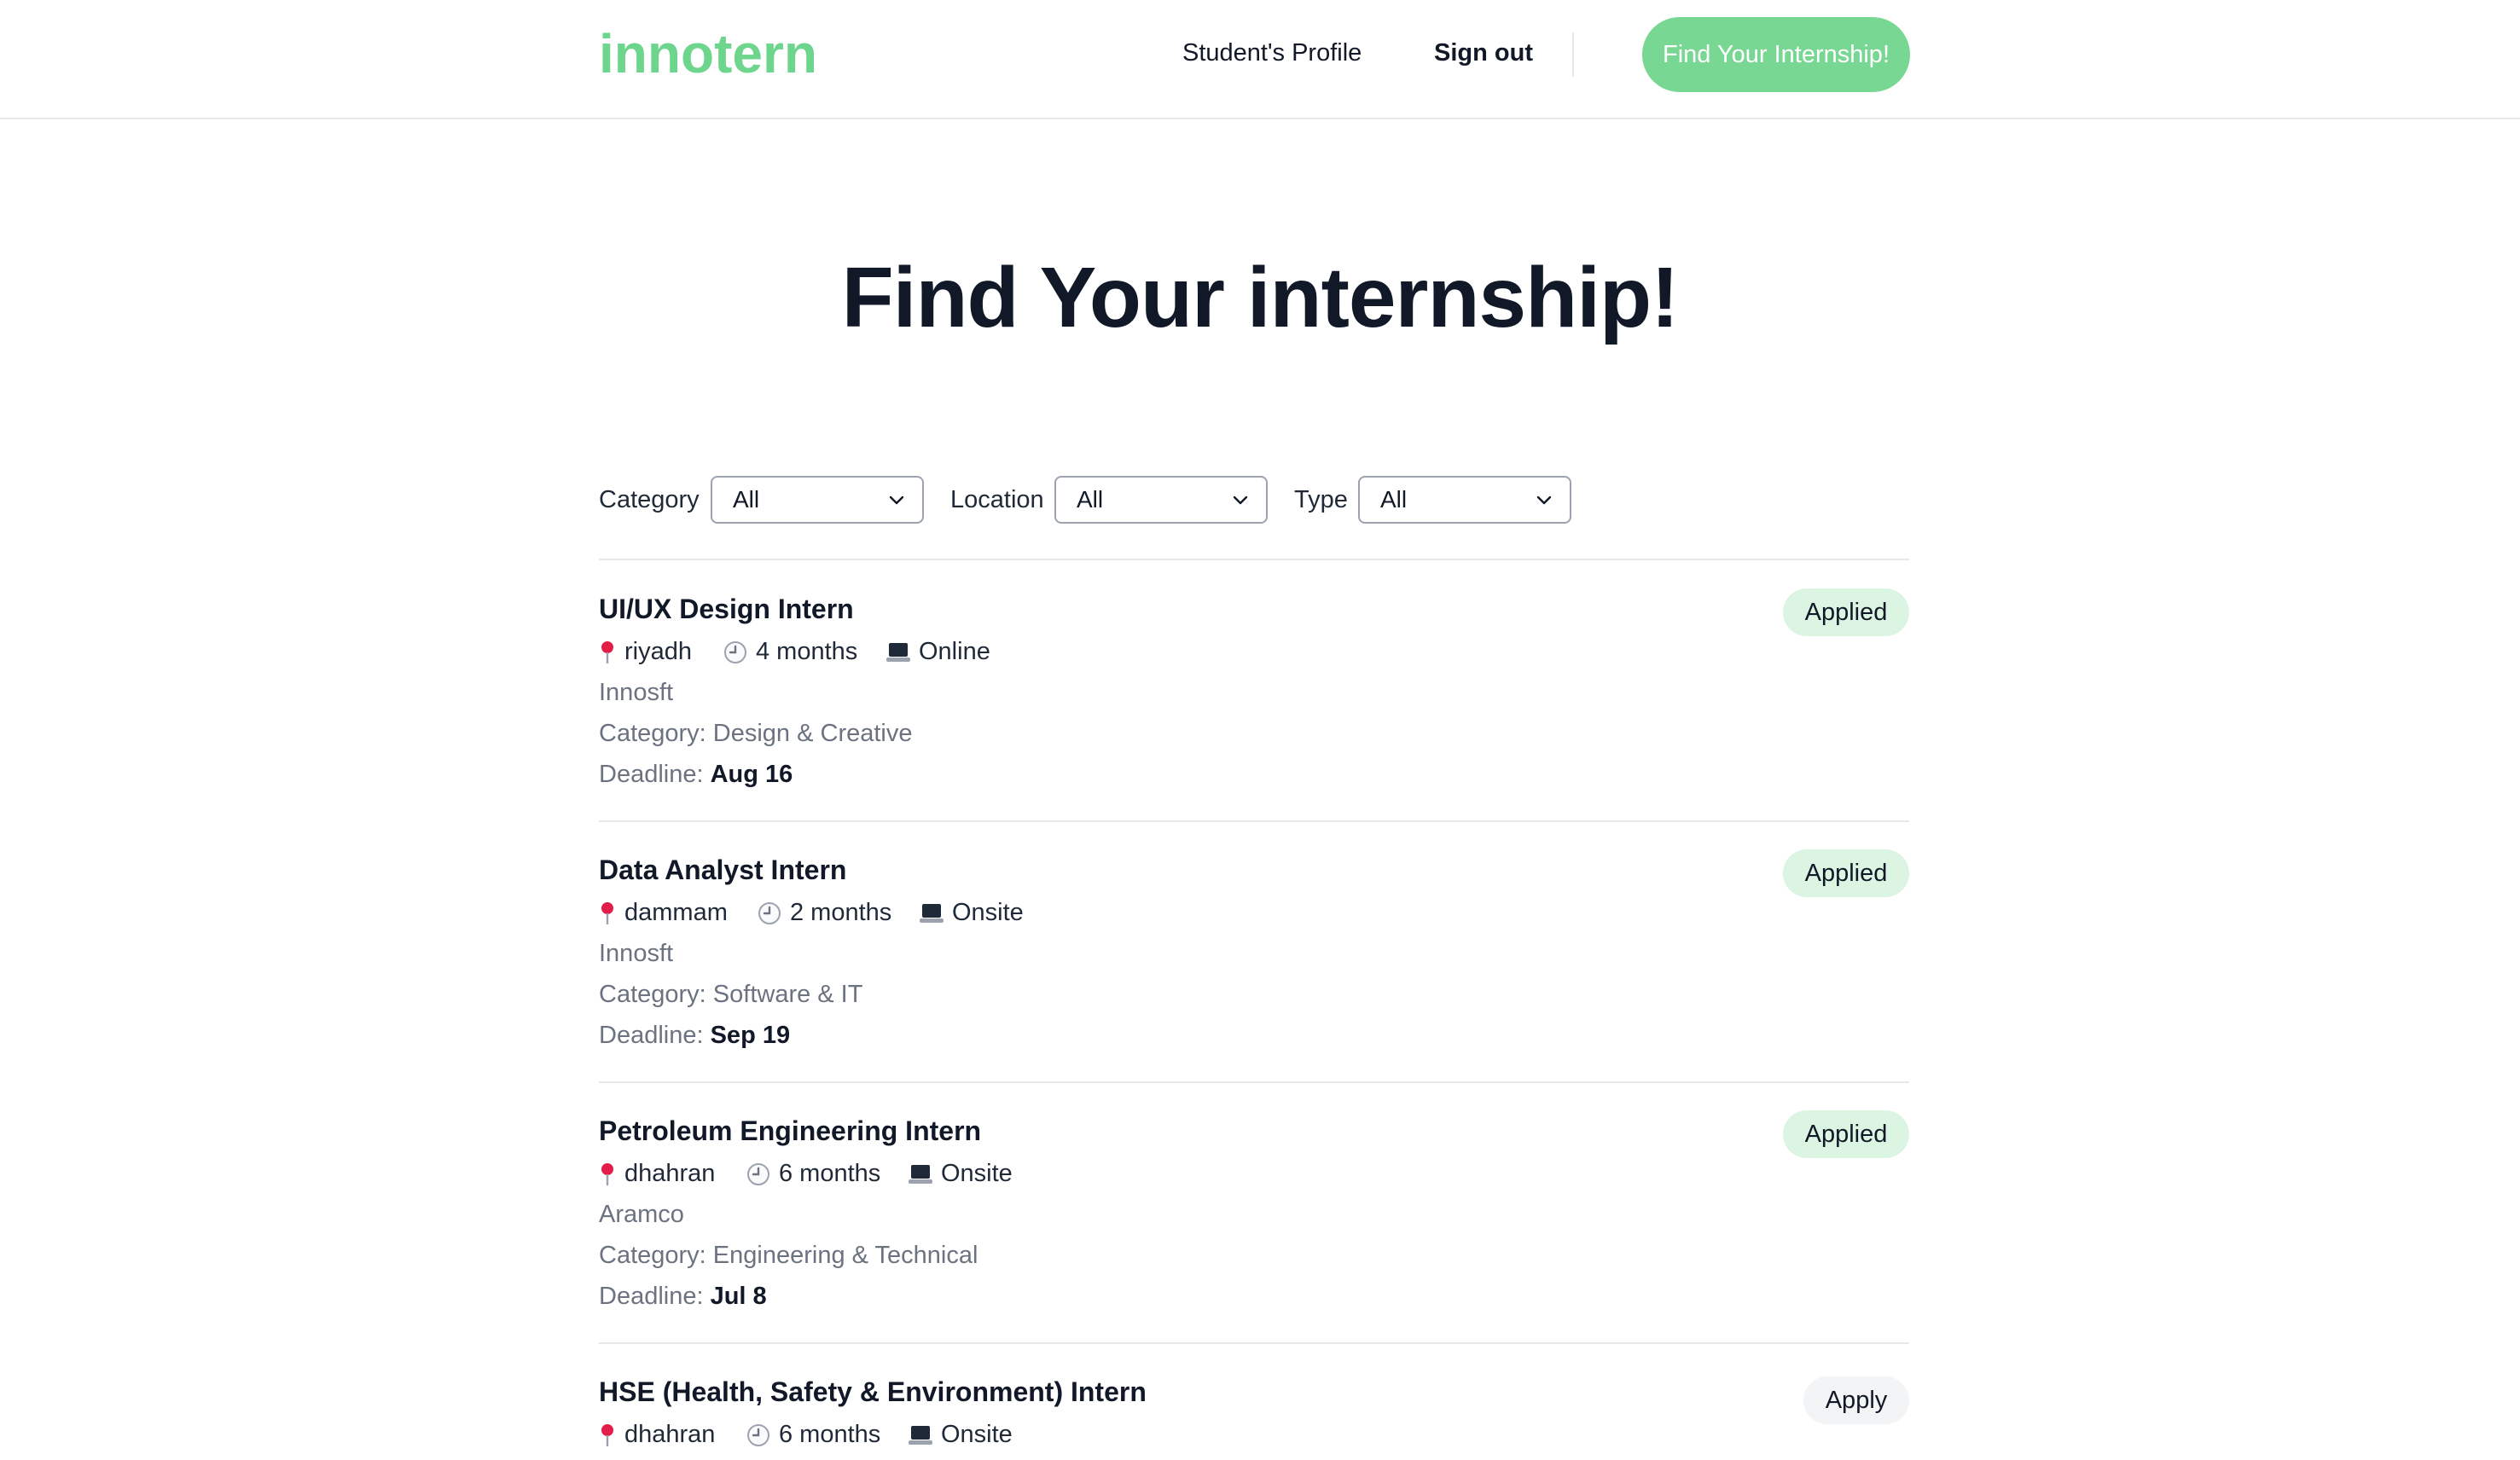  What do you see at coordinates (818, 500) in the screenshot?
I see `category-select: All` at bounding box center [818, 500].